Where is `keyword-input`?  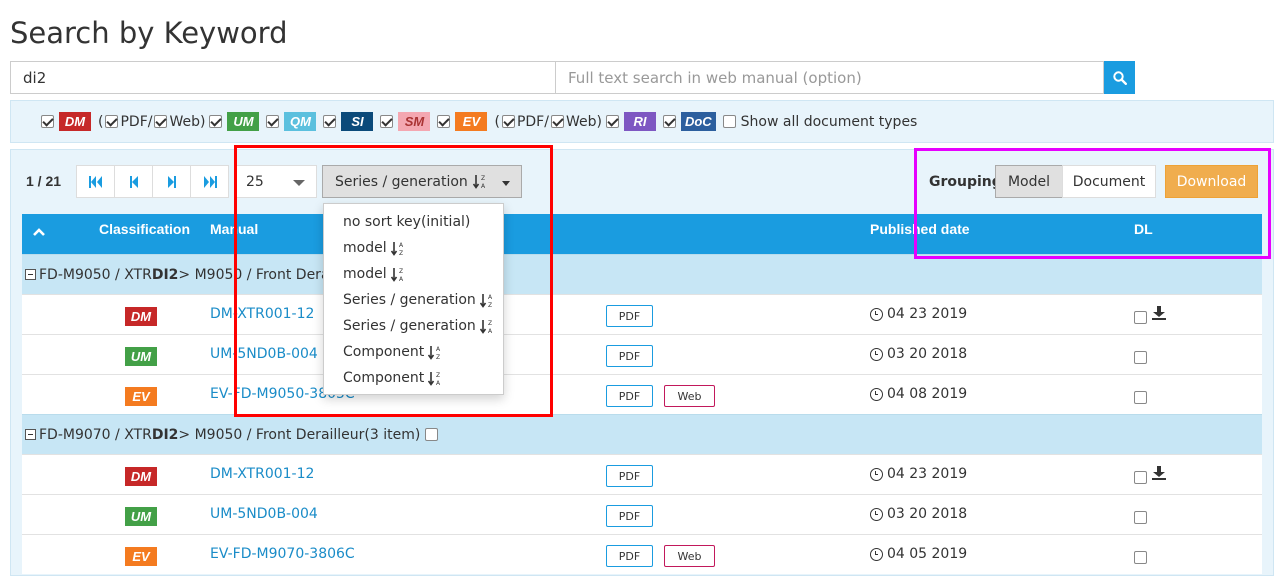
keyword-input is located at coordinates (283, 77).